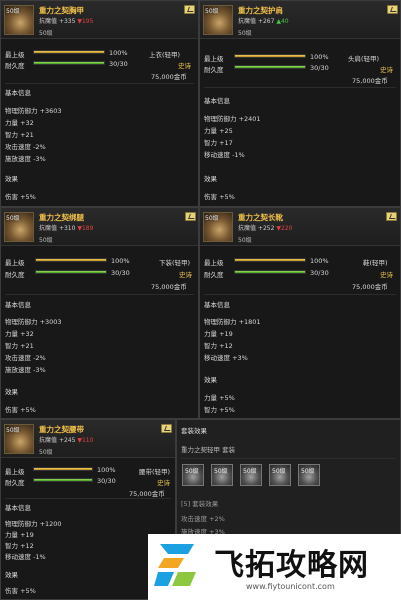 Image resolution: width=401 pixels, height=600 pixels. Describe the element at coordinates (33, 524) in the screenshot. I see `attr-line: 物理防御力 +1200` at that location.